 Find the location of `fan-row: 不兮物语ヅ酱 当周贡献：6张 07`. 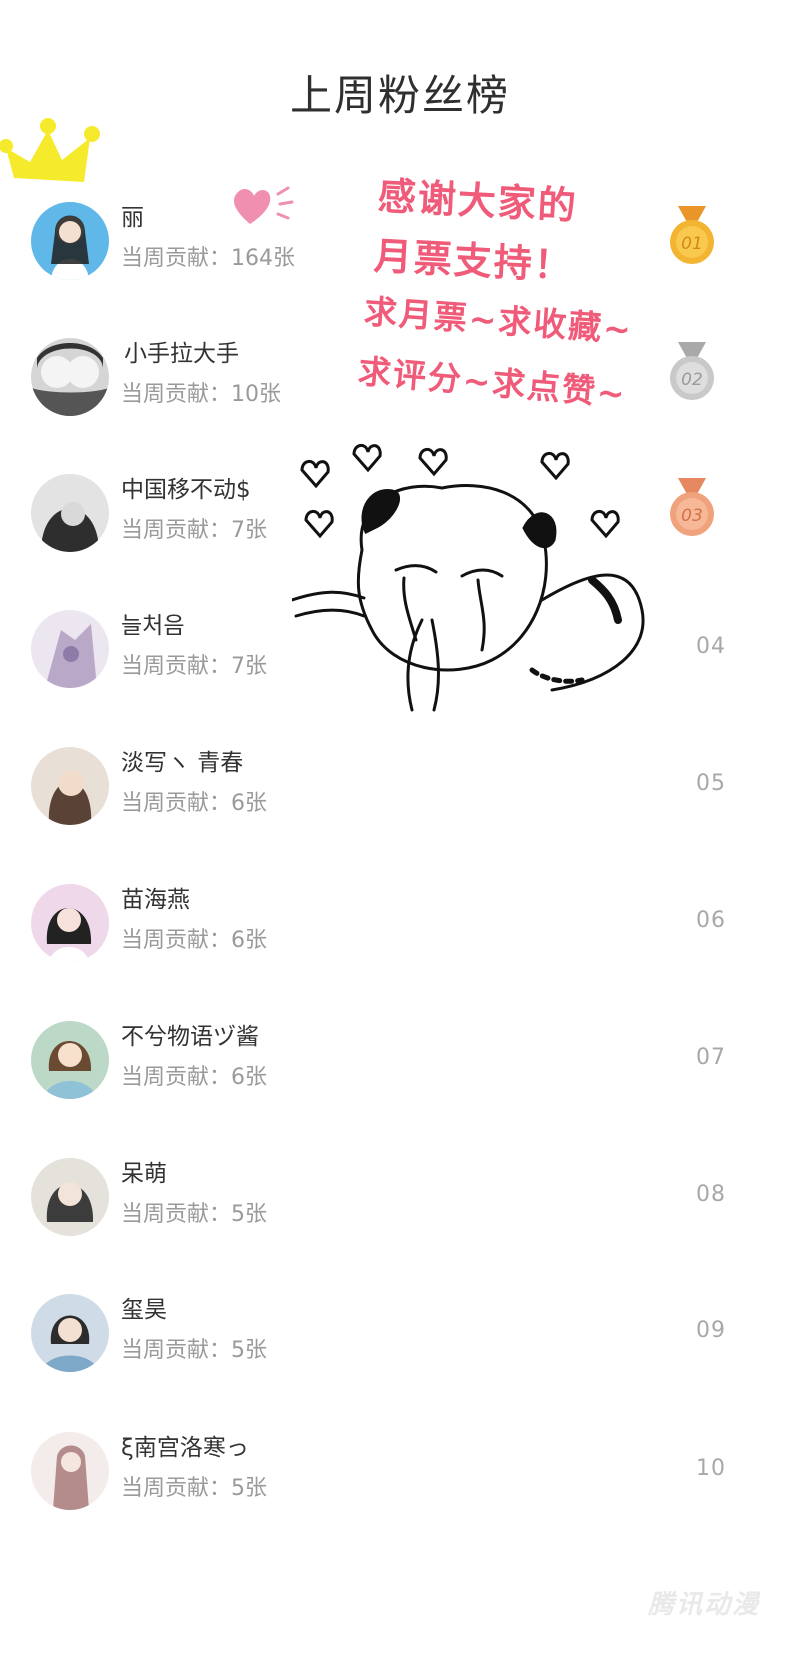

fan-row: 不兮物语ヅ酱 当周贡献：6张 07 is located at coordinates (400, 1086).